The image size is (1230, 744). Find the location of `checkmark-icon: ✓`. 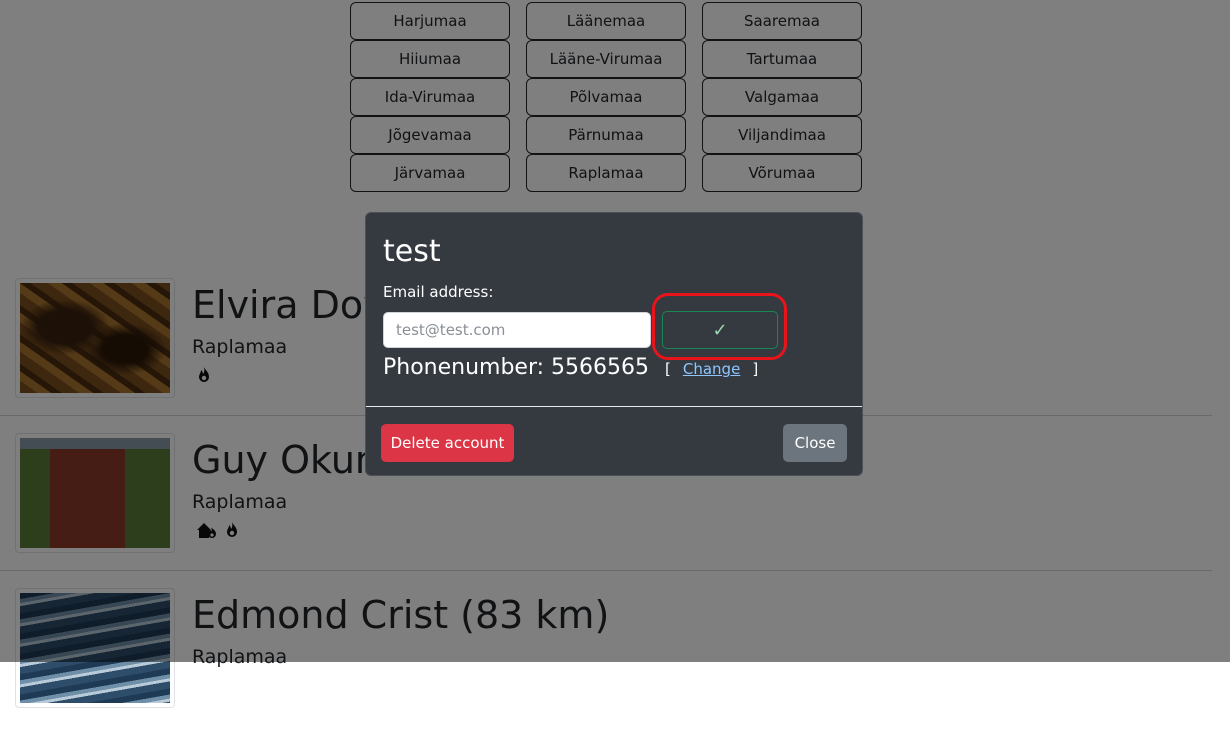

checkmark-icon: ✓ is located at coordinates (720, 330).